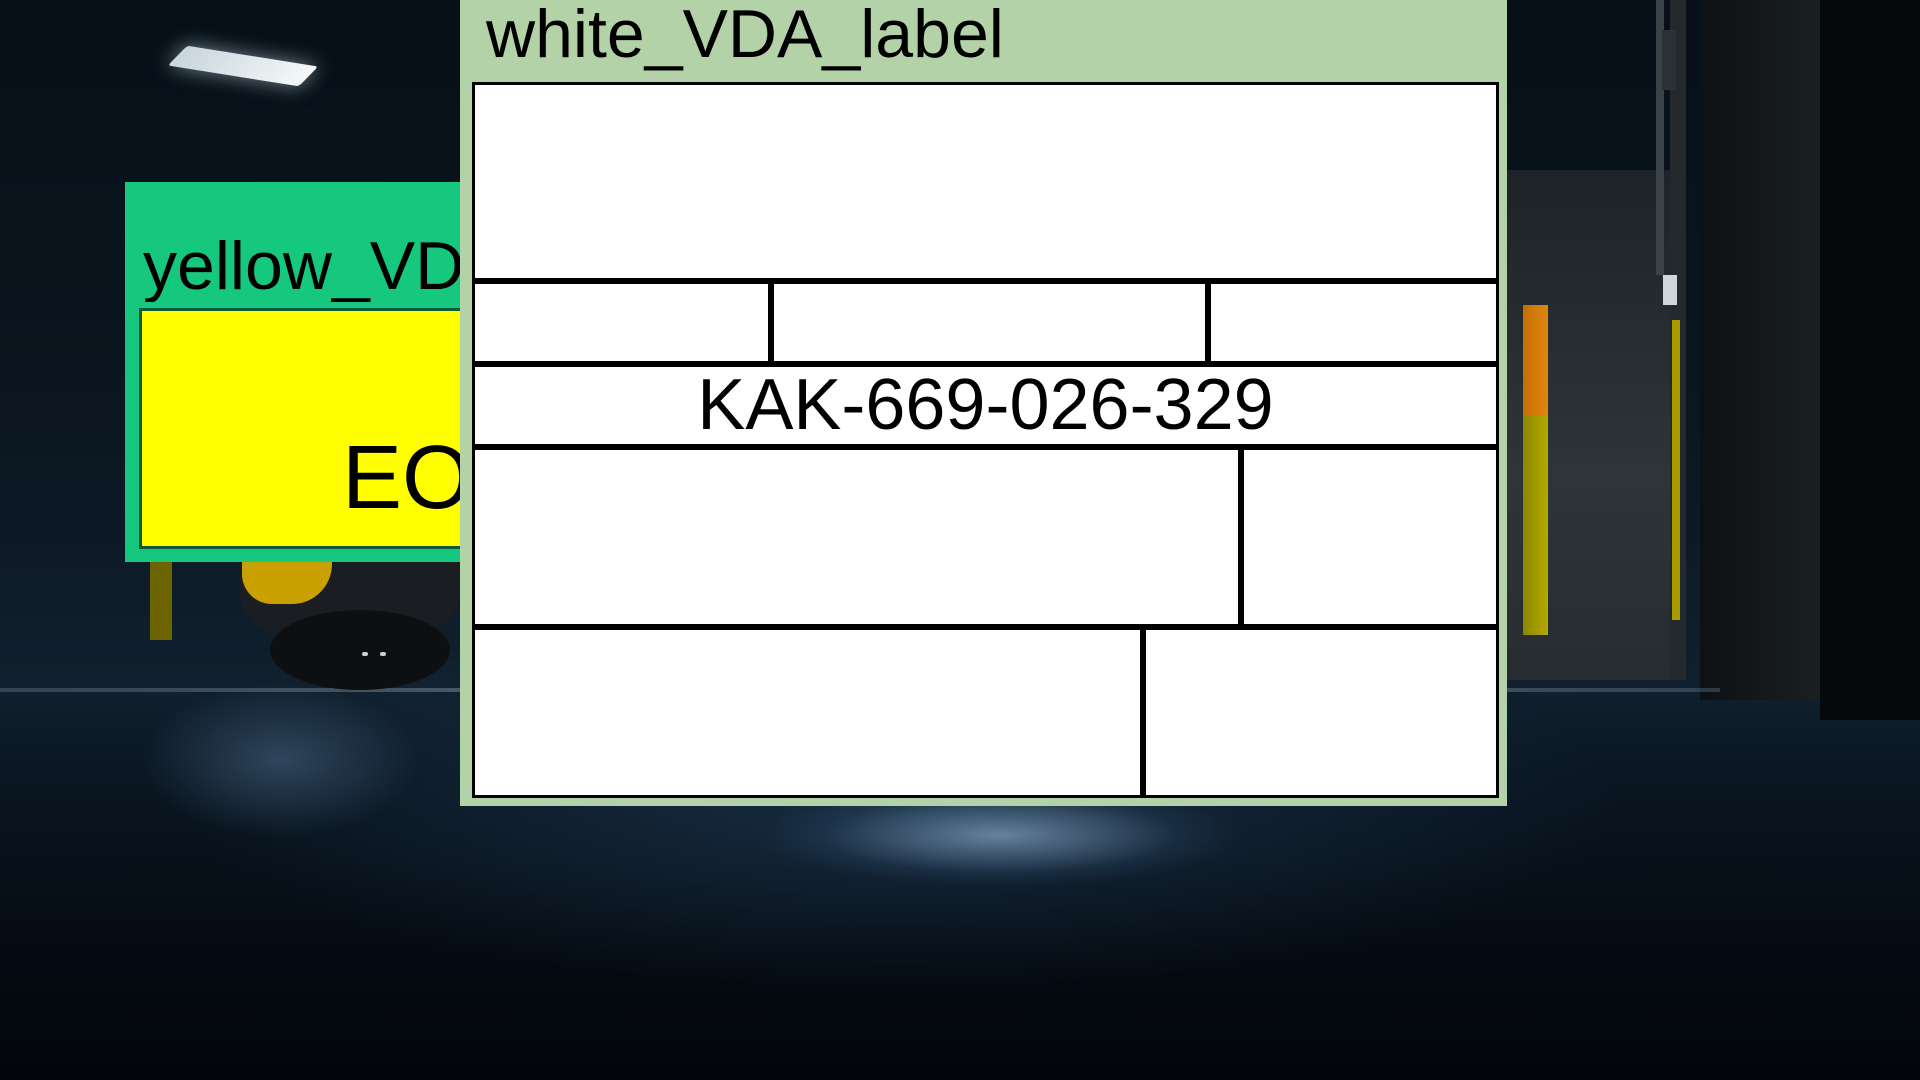 The image size is (1920, 1080). I want to click on yellow-label-text: EO, so click(407, 478).